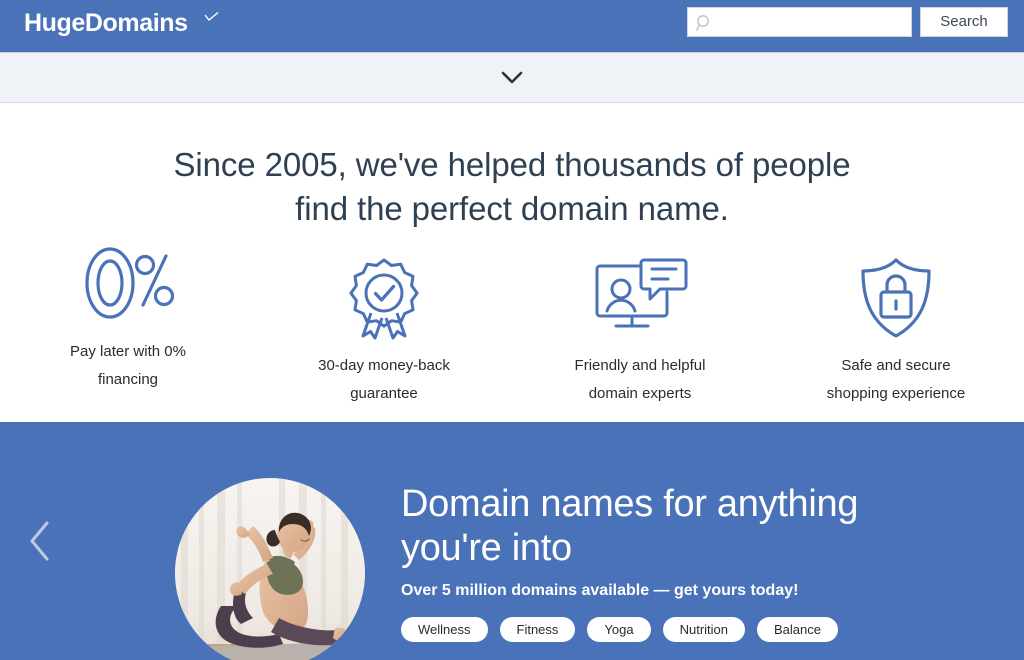 This screenshot has height=660, width=1024. I want to click on monitor-chat-support-icon, so click(641, 293).